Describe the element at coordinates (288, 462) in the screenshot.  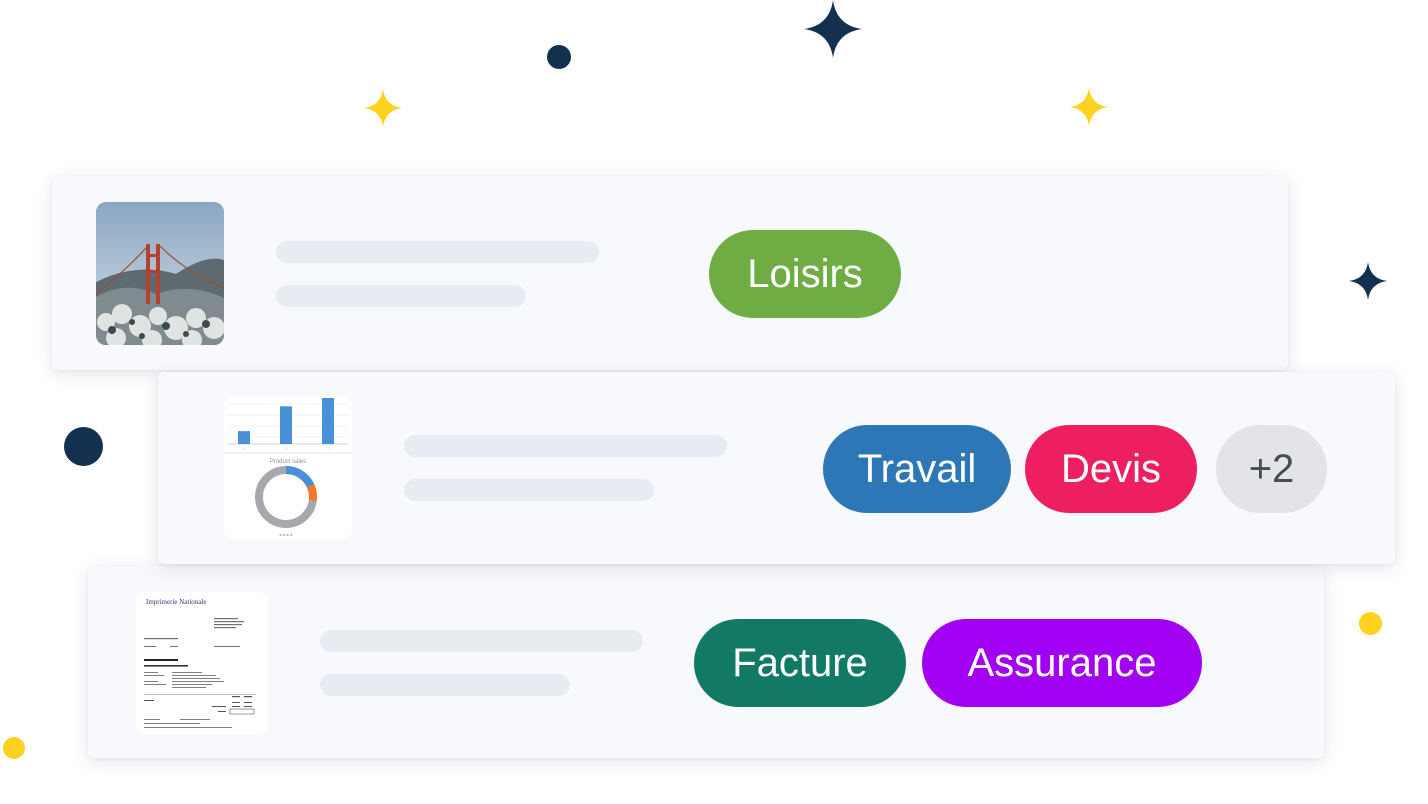
I see `chart-title: Product sales` at that location.